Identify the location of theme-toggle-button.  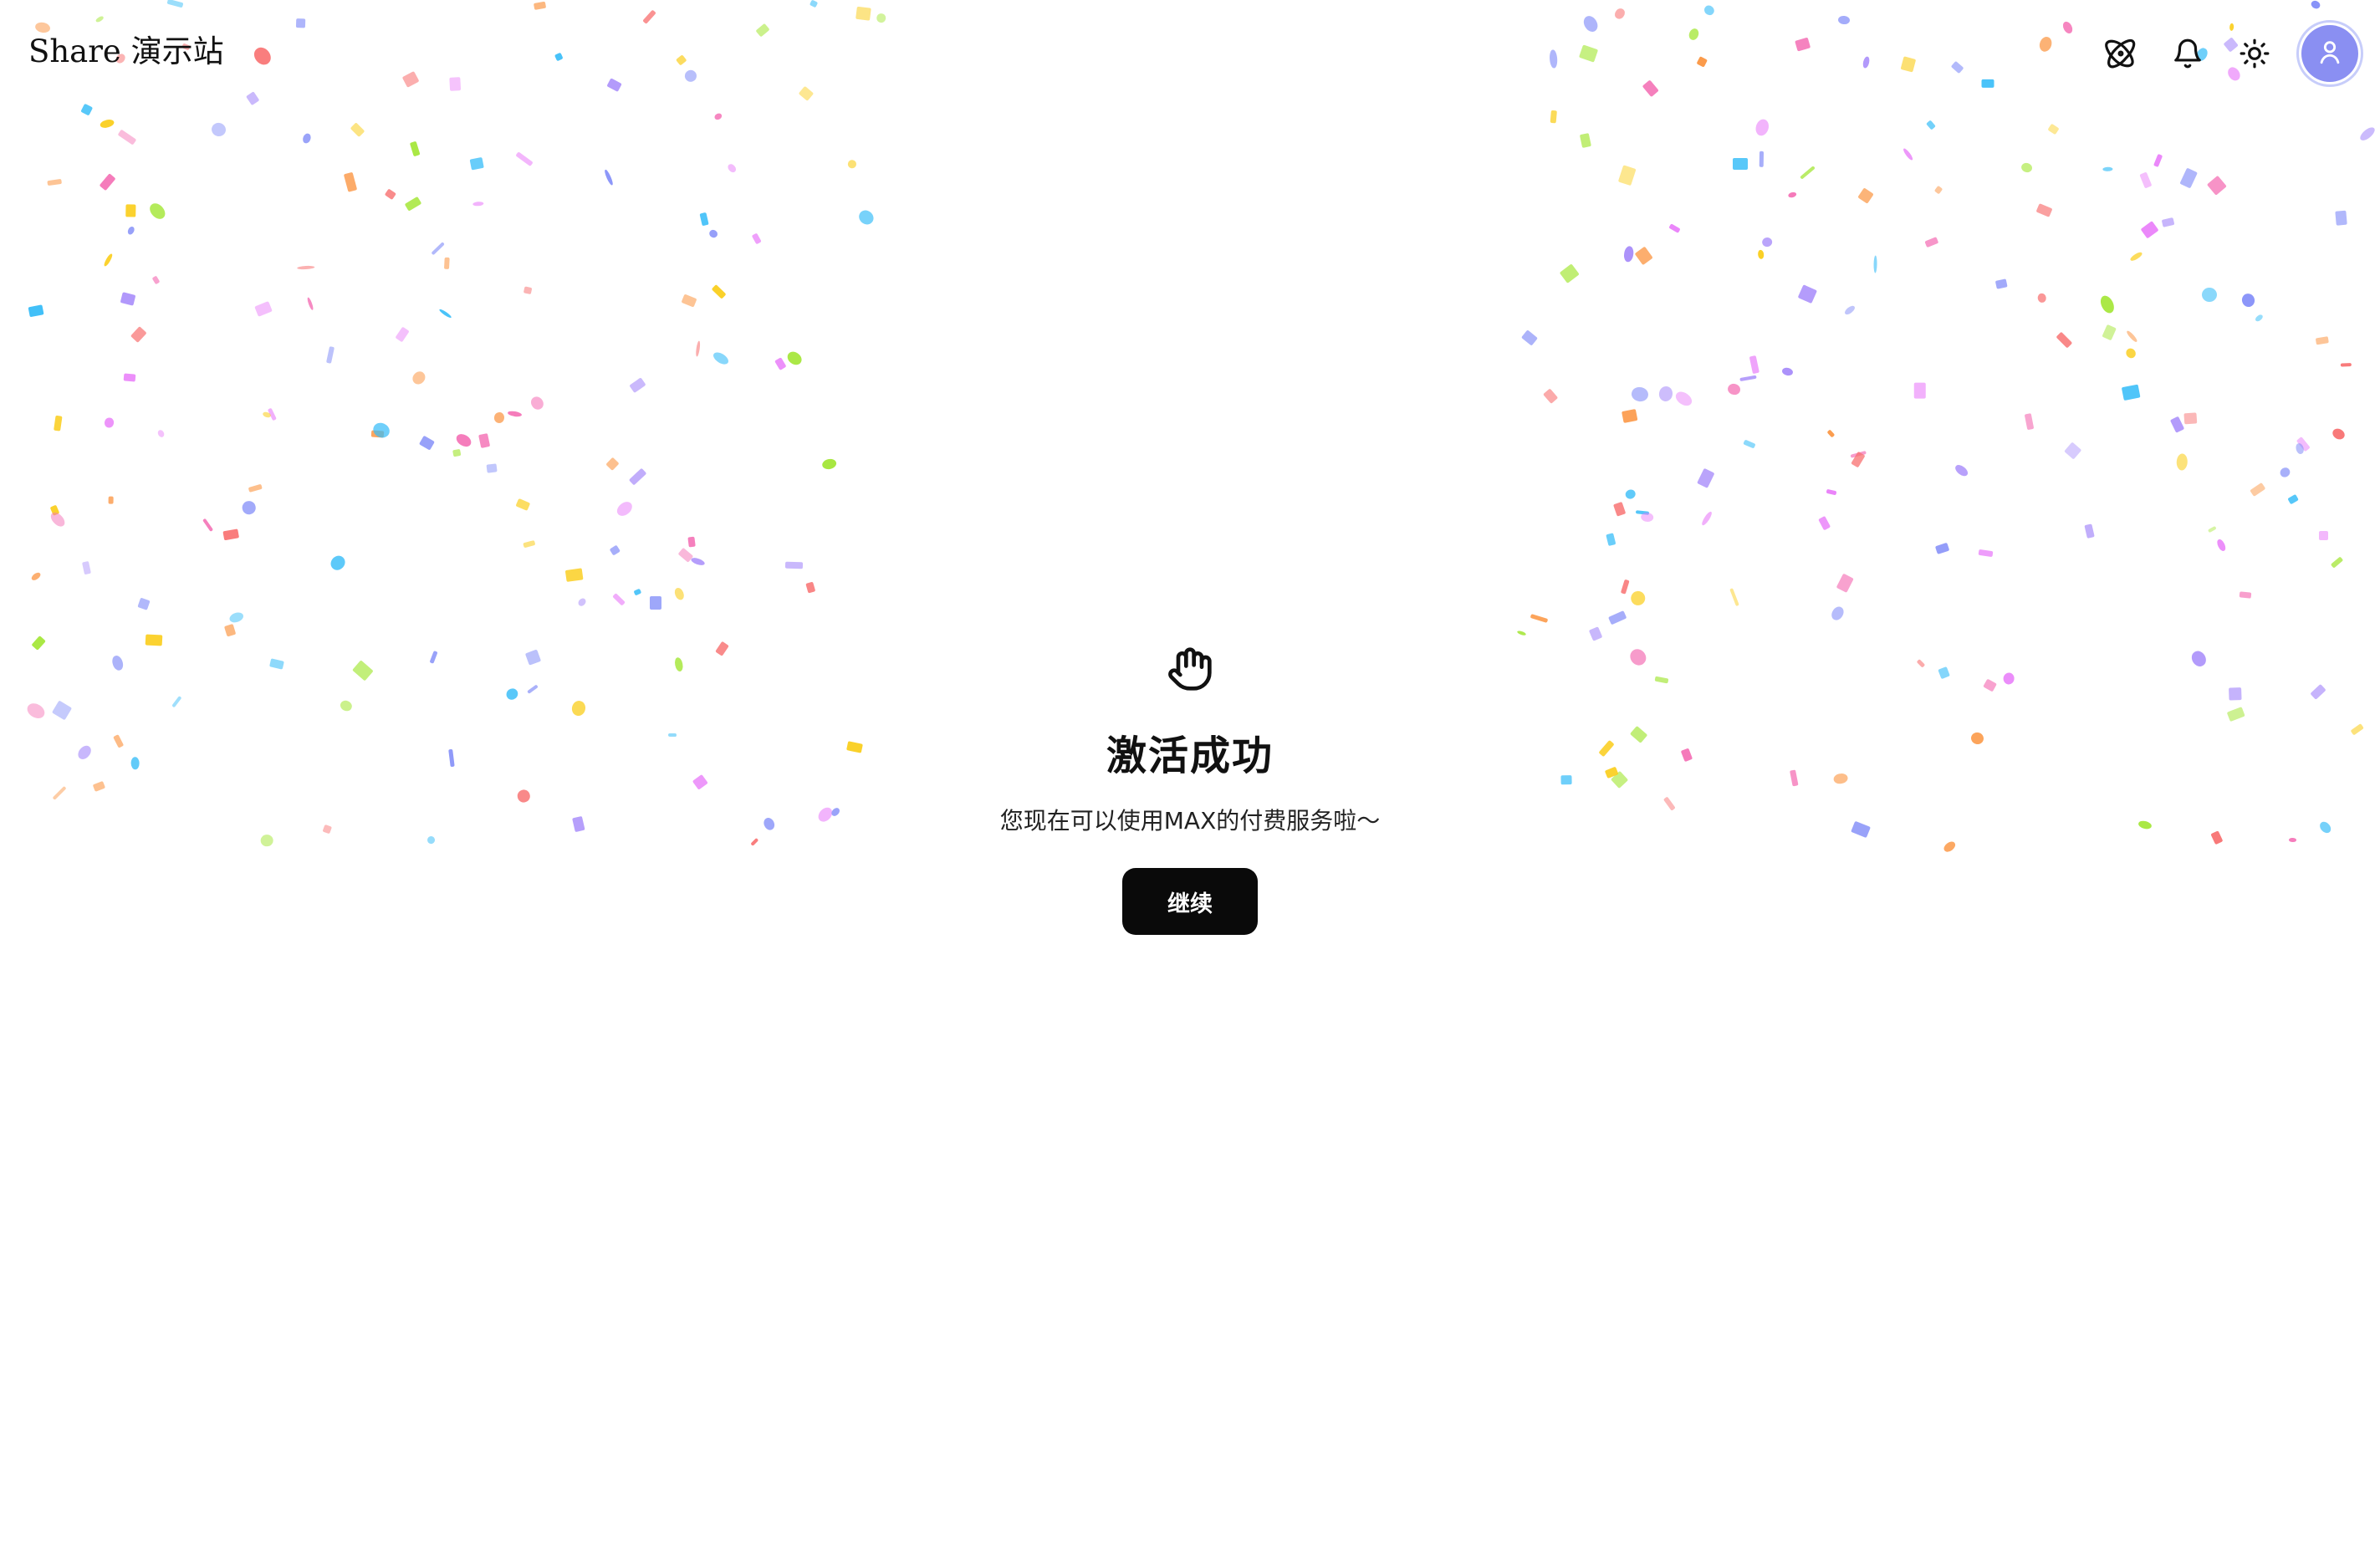
(2254, 53).